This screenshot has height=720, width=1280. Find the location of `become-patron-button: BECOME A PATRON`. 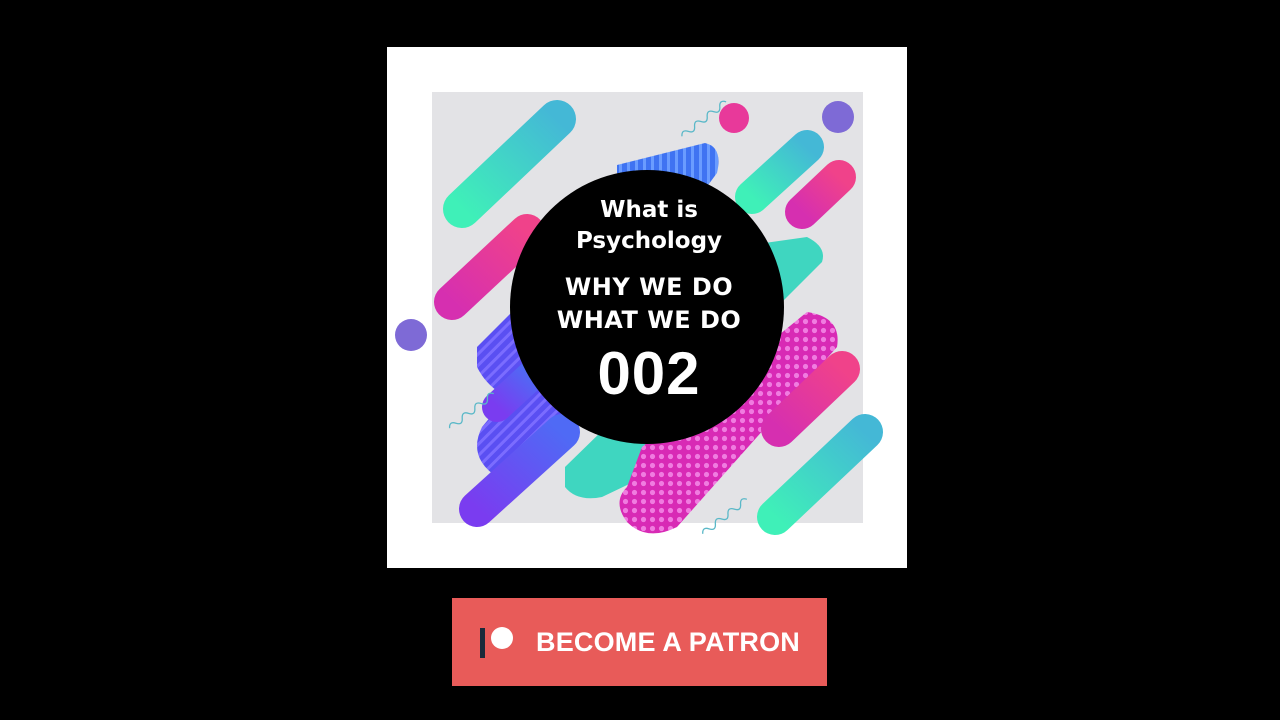

become-patron-button: BECOME A PATRON is located at coordinates (639, 642).